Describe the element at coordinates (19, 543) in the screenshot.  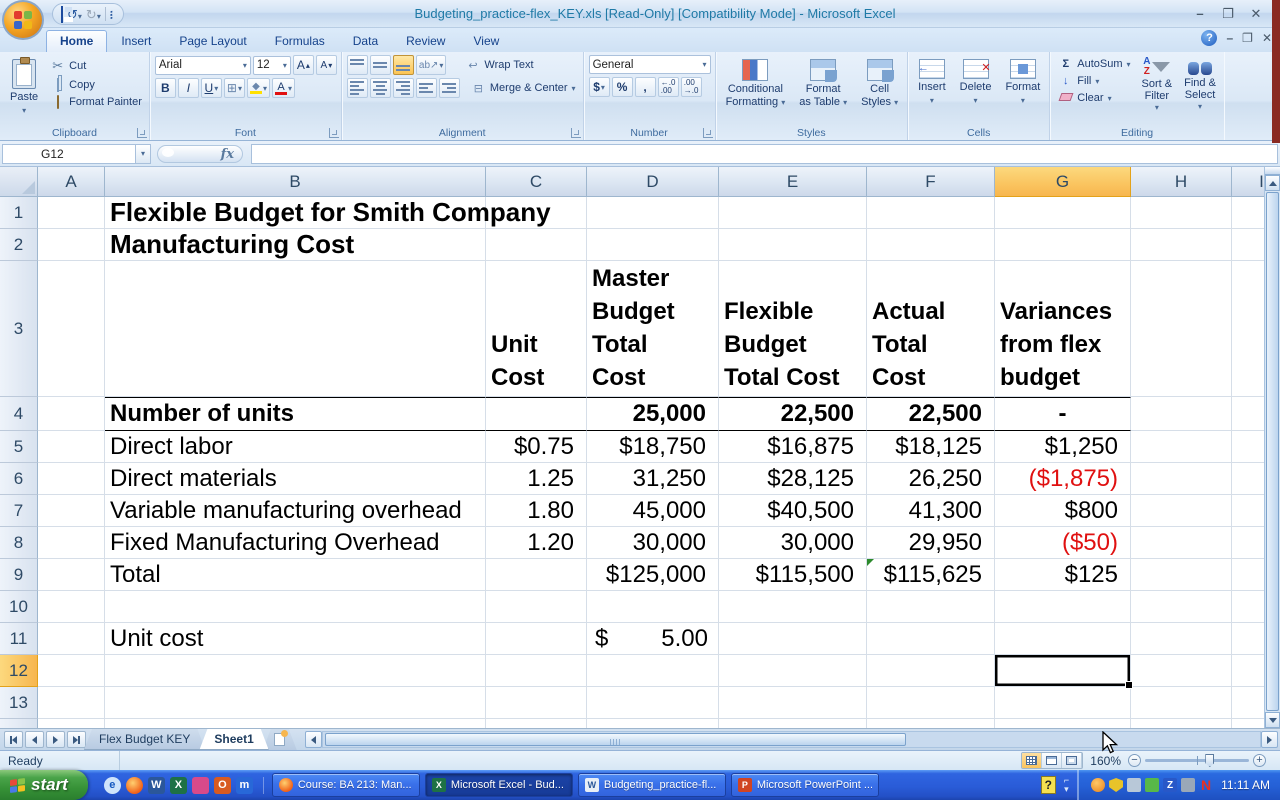
I see `row-header-8: 8` at that location.